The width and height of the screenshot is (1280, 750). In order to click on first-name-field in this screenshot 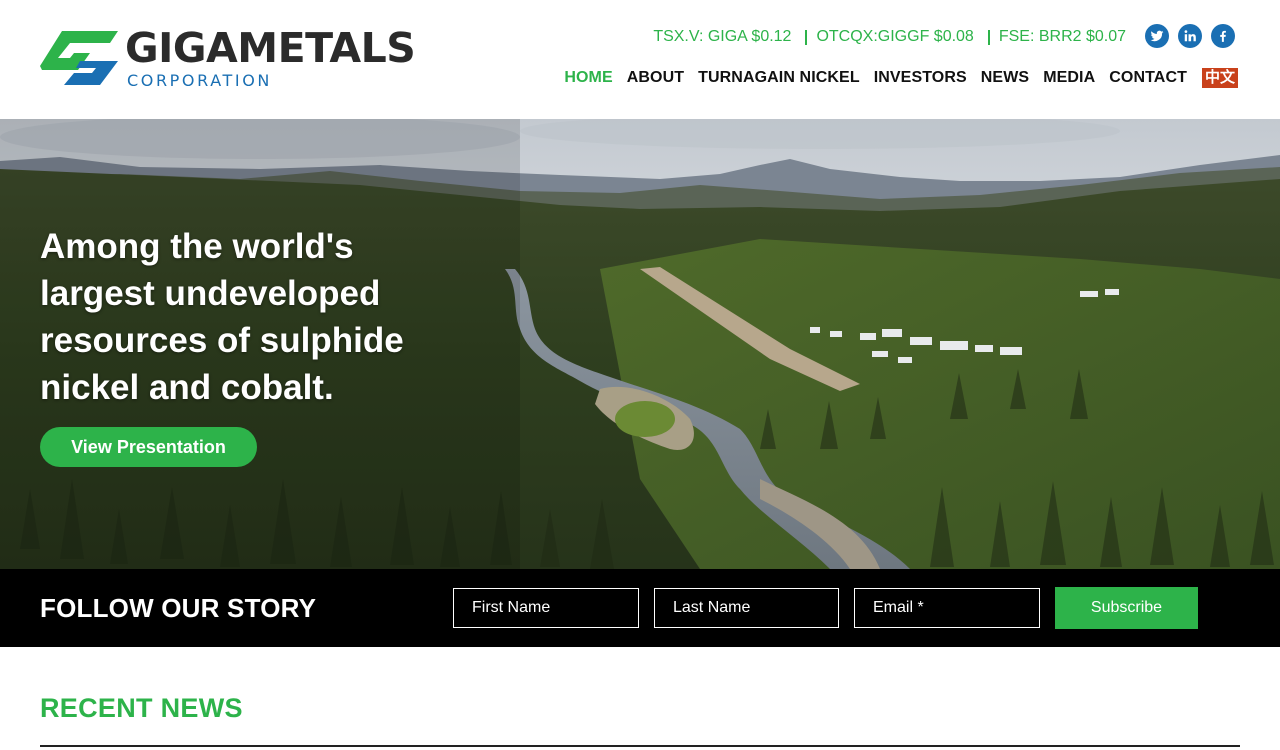, I will do `click(546, 608)`.